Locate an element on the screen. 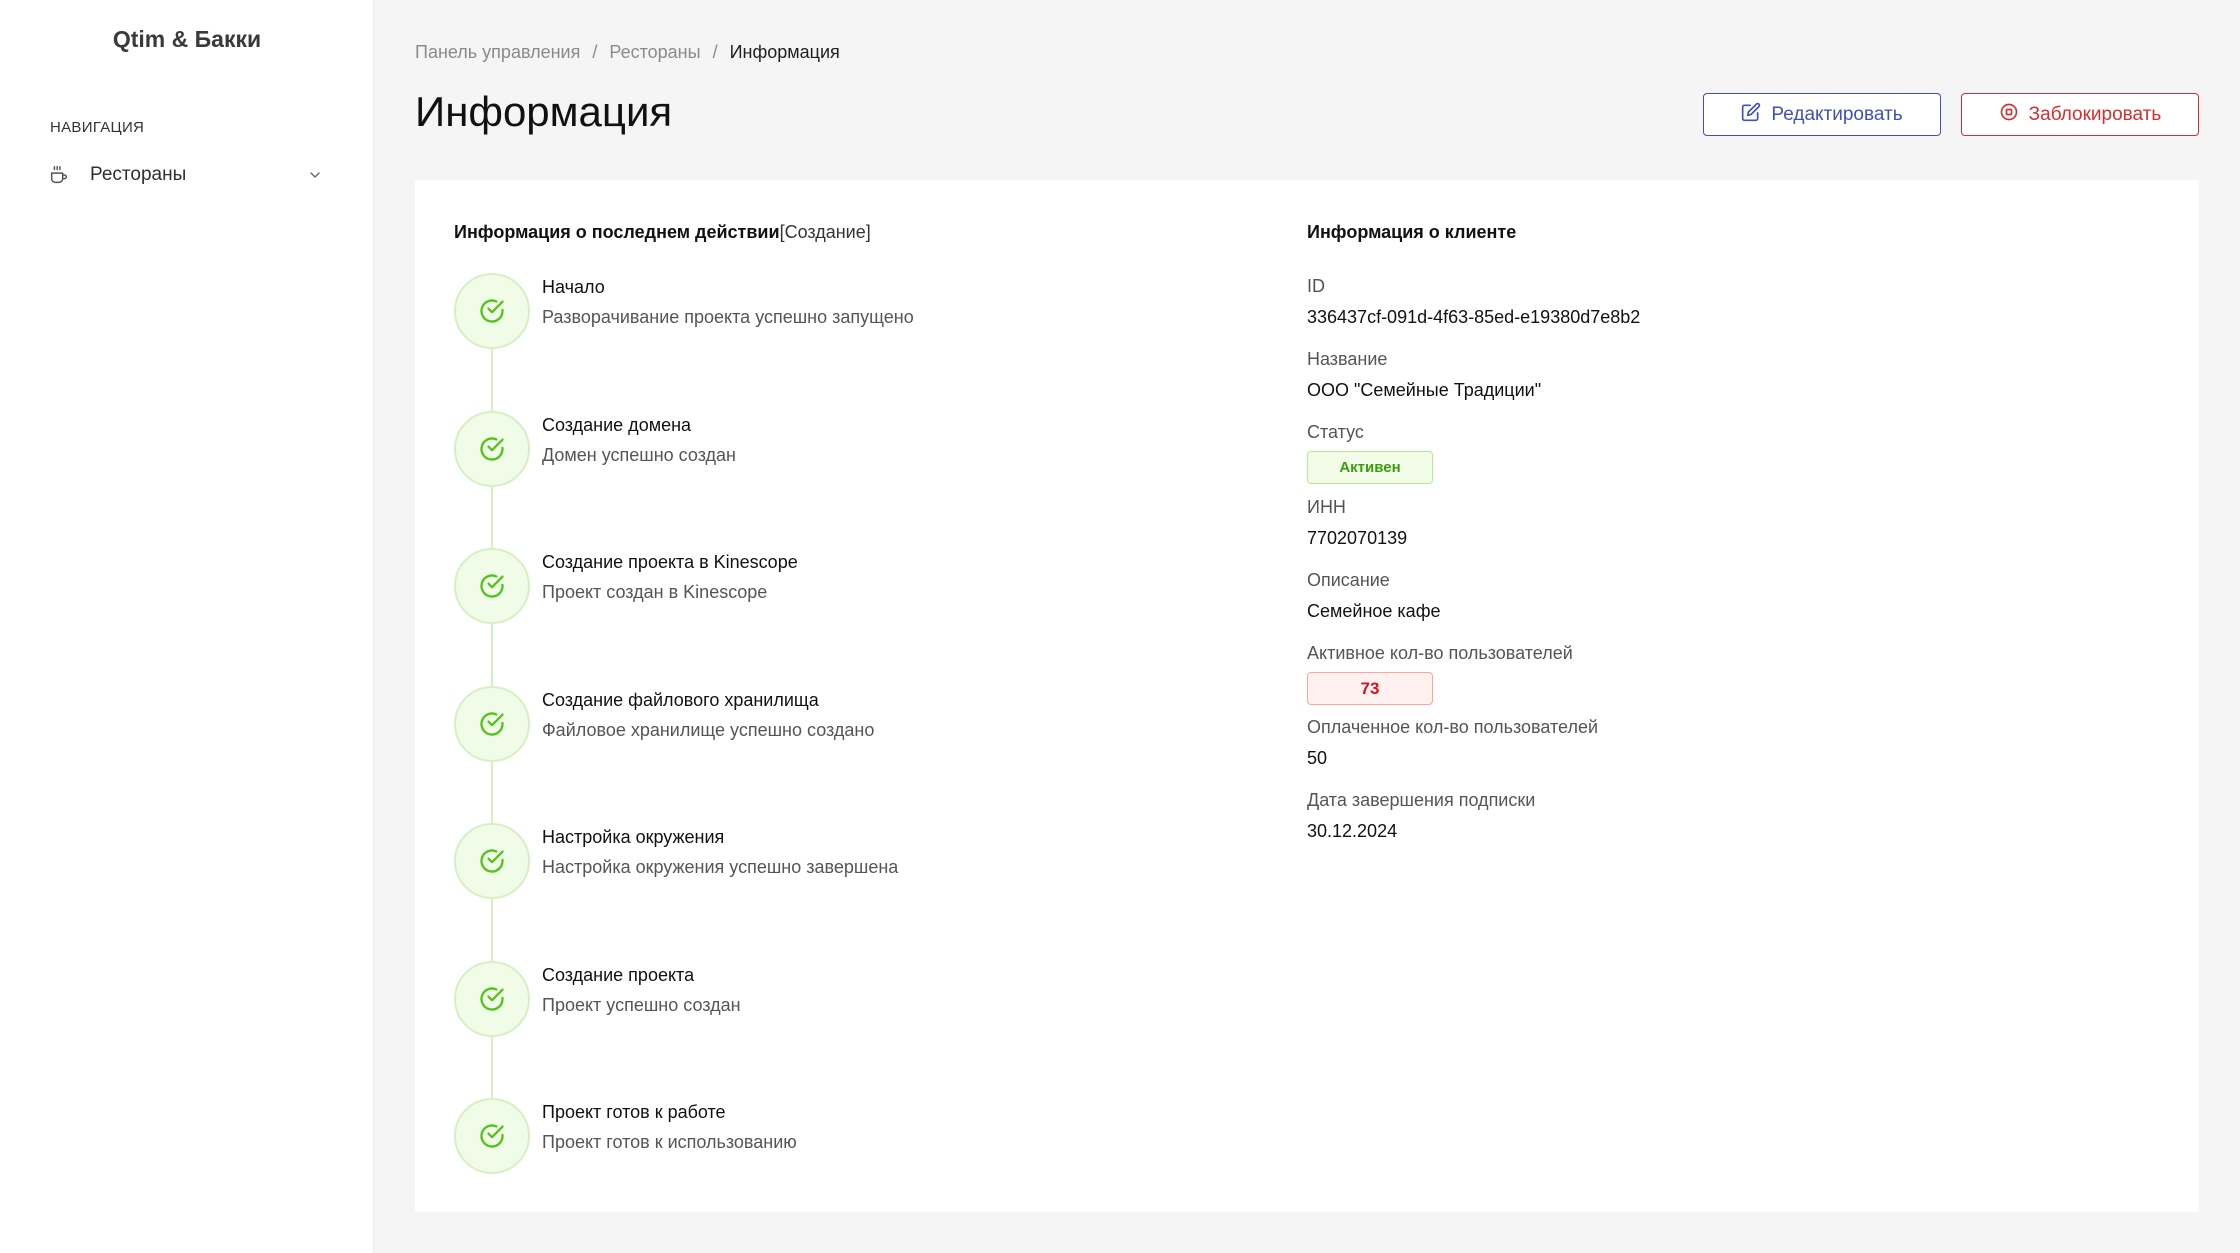 The width and height of the screenshot is (2240, 1253). nav-heading: НАВИГАЦИЯ is located at coordinates (97, 127).